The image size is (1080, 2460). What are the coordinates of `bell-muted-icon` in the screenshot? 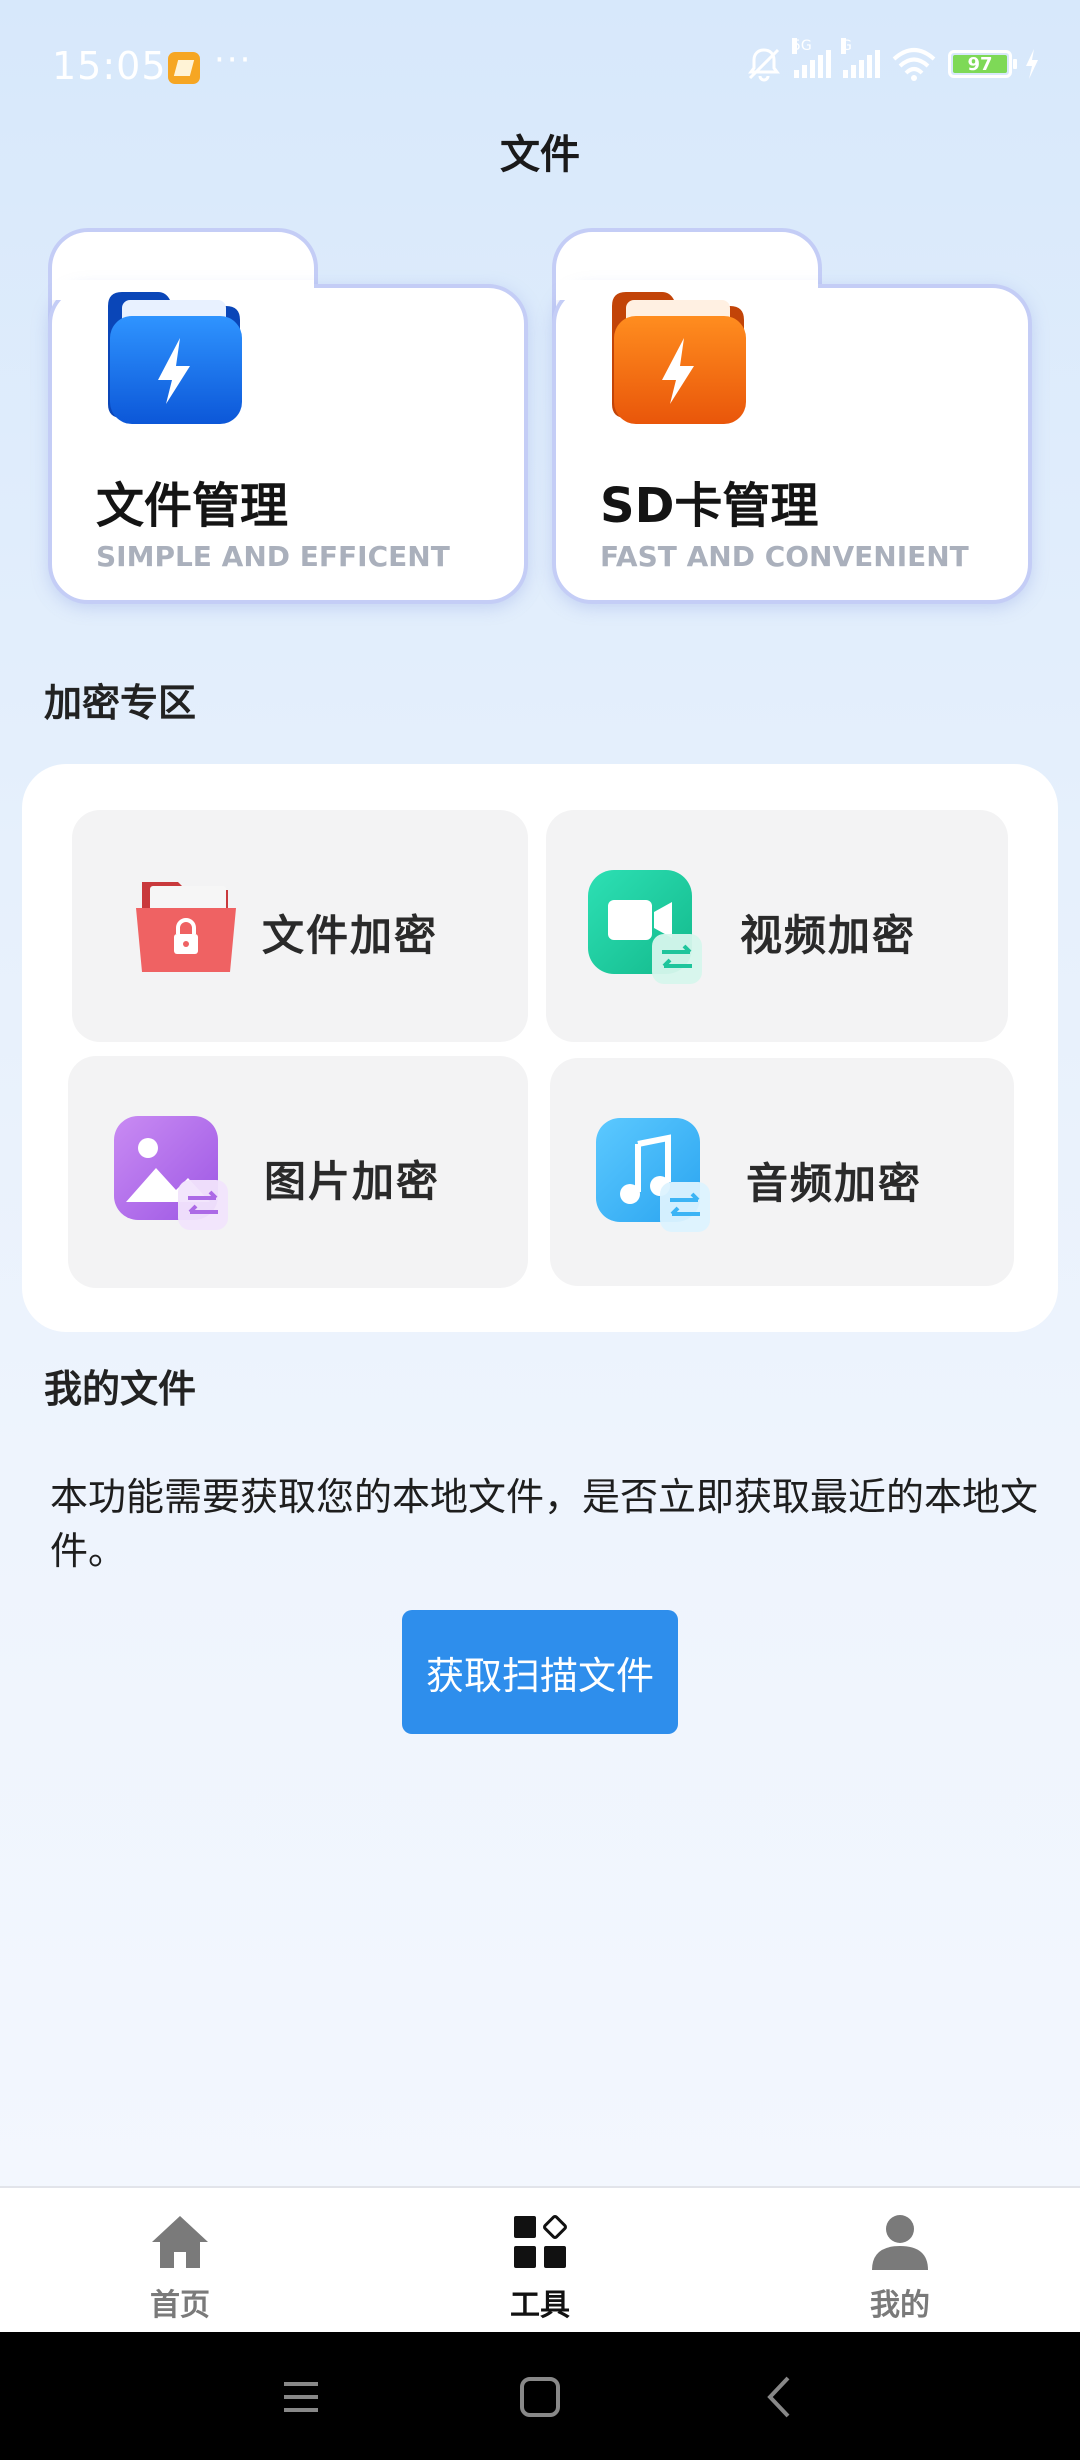 It's located at (764, 65).